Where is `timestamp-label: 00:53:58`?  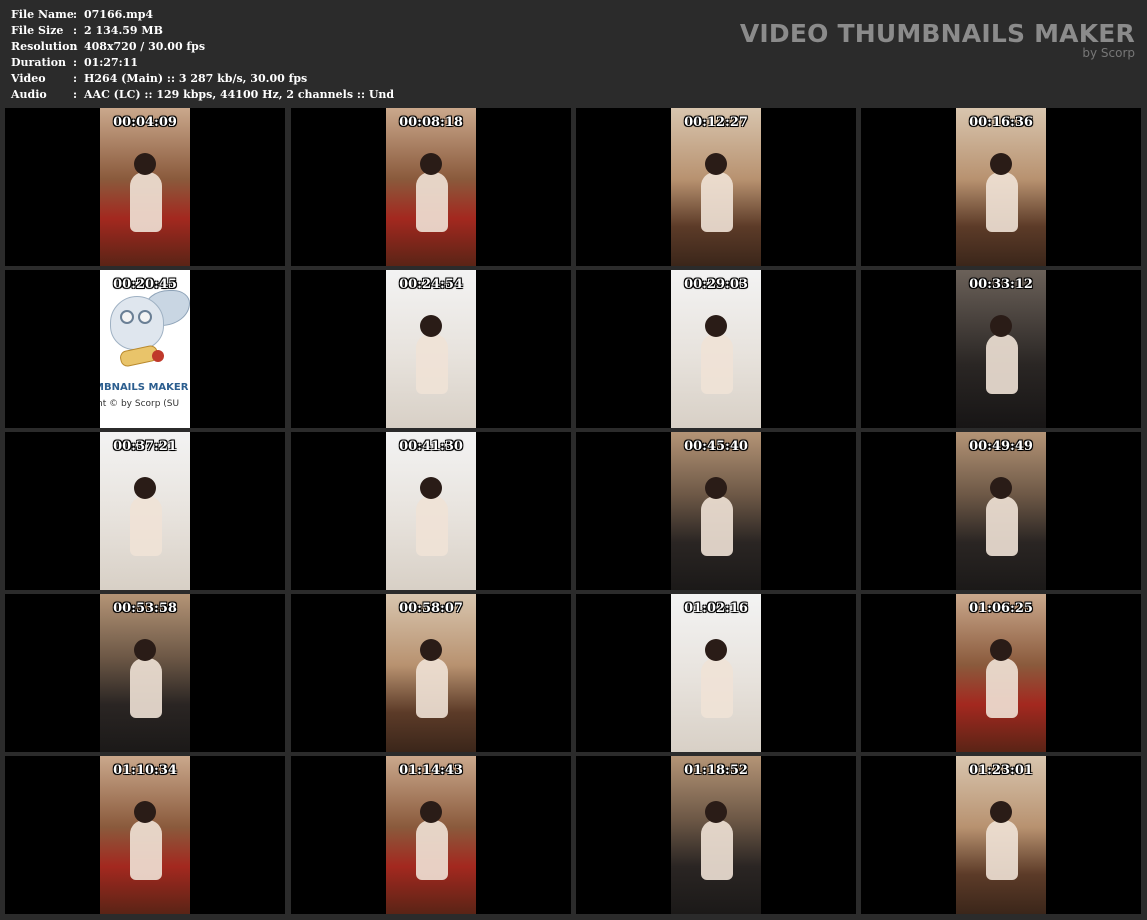
timestamp-label: 00:53:58 is located at coordinates (145, 608).